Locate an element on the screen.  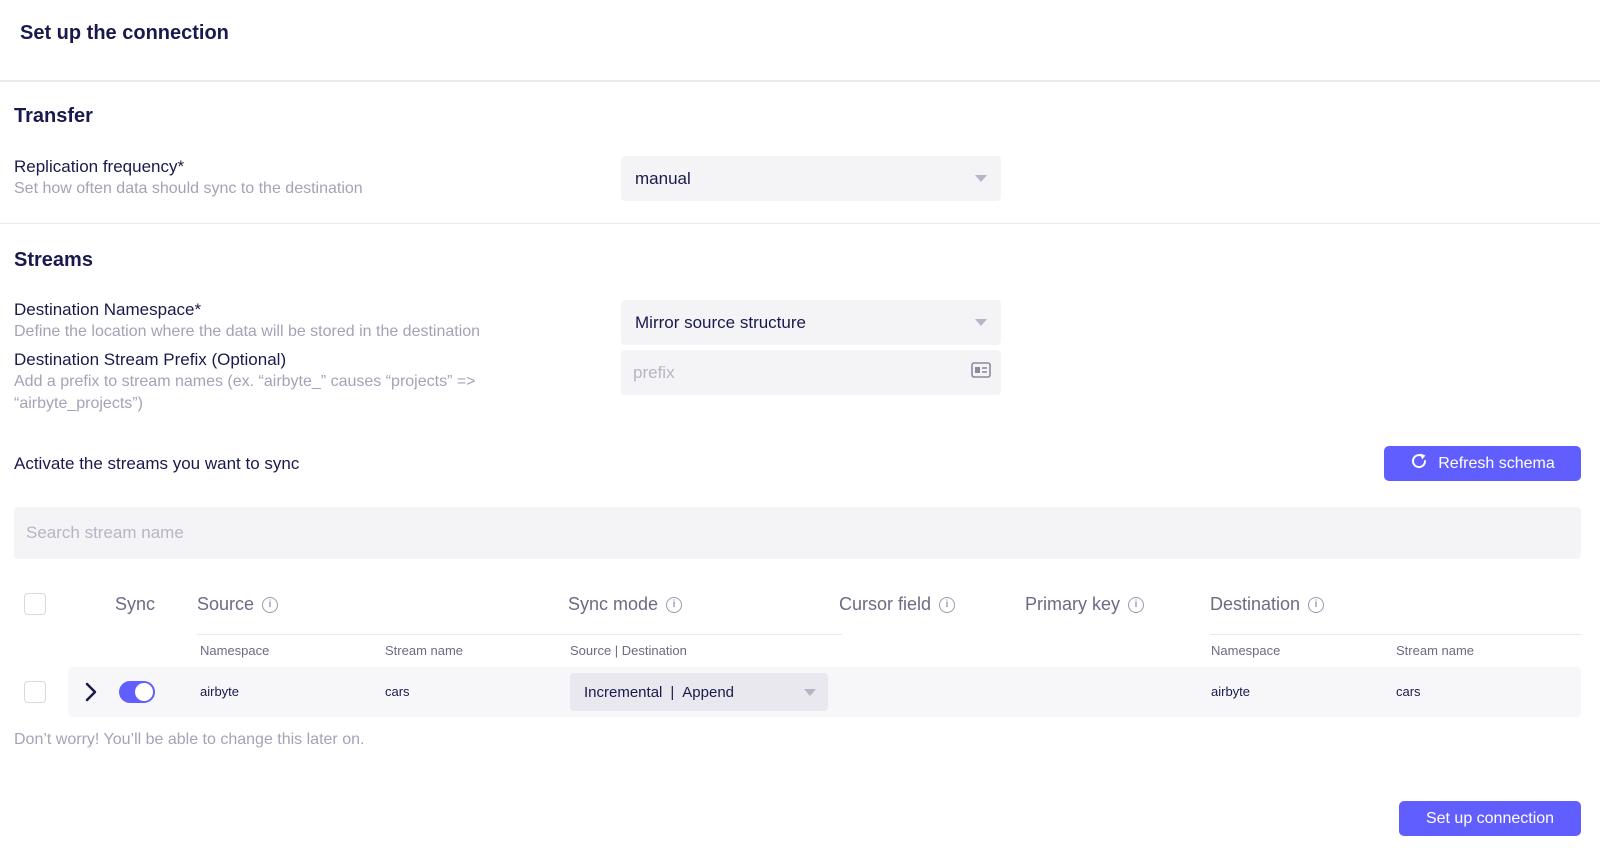
transfer-section-title: Transfer is located at coordinates (53, 116).